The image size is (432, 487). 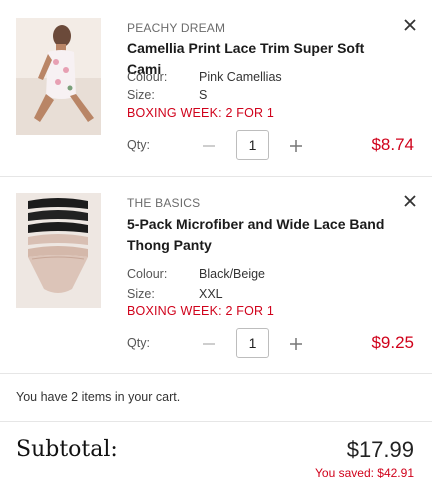 I want to click on size-value: S, so click(x=203, y=95).